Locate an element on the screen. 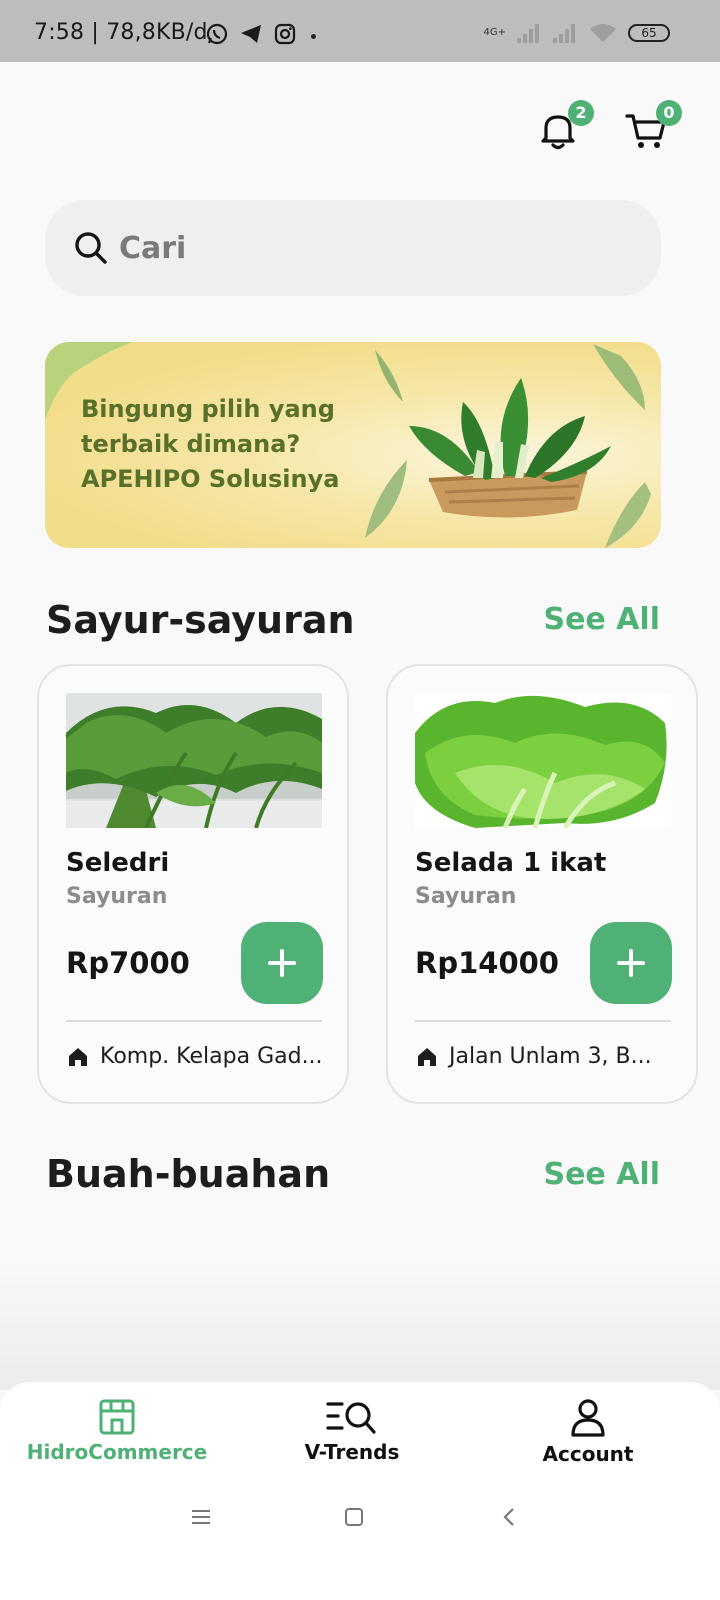  instagram-icon is located at coordinates (285, 34).